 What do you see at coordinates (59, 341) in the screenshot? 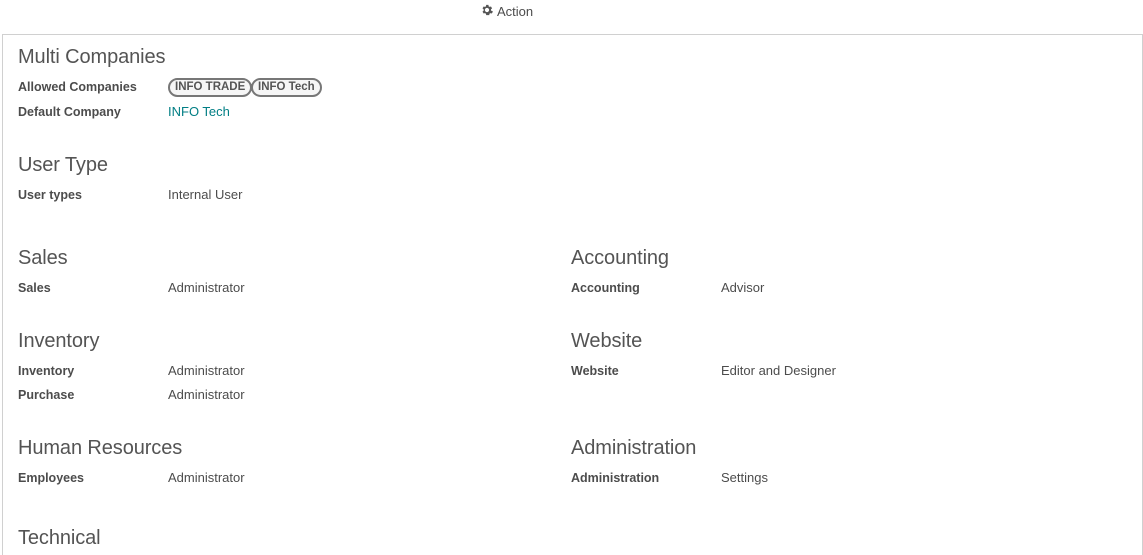
I see `inventory-title: Inventory` at bounding box center [59, 341].